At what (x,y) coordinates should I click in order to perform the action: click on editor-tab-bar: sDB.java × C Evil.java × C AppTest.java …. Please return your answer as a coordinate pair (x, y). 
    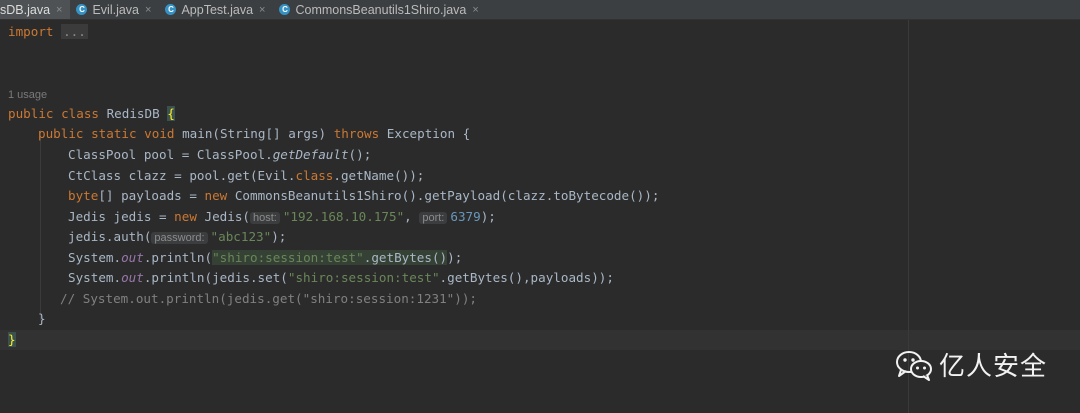
    Looking at the image, I should click on (540, 10).